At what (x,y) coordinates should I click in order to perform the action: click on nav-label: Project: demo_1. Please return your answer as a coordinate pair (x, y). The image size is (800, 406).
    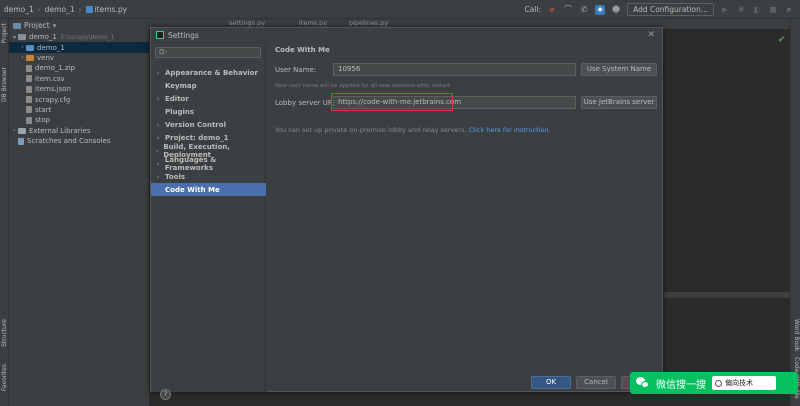
    Looking at the image, I should click on (197, 137).